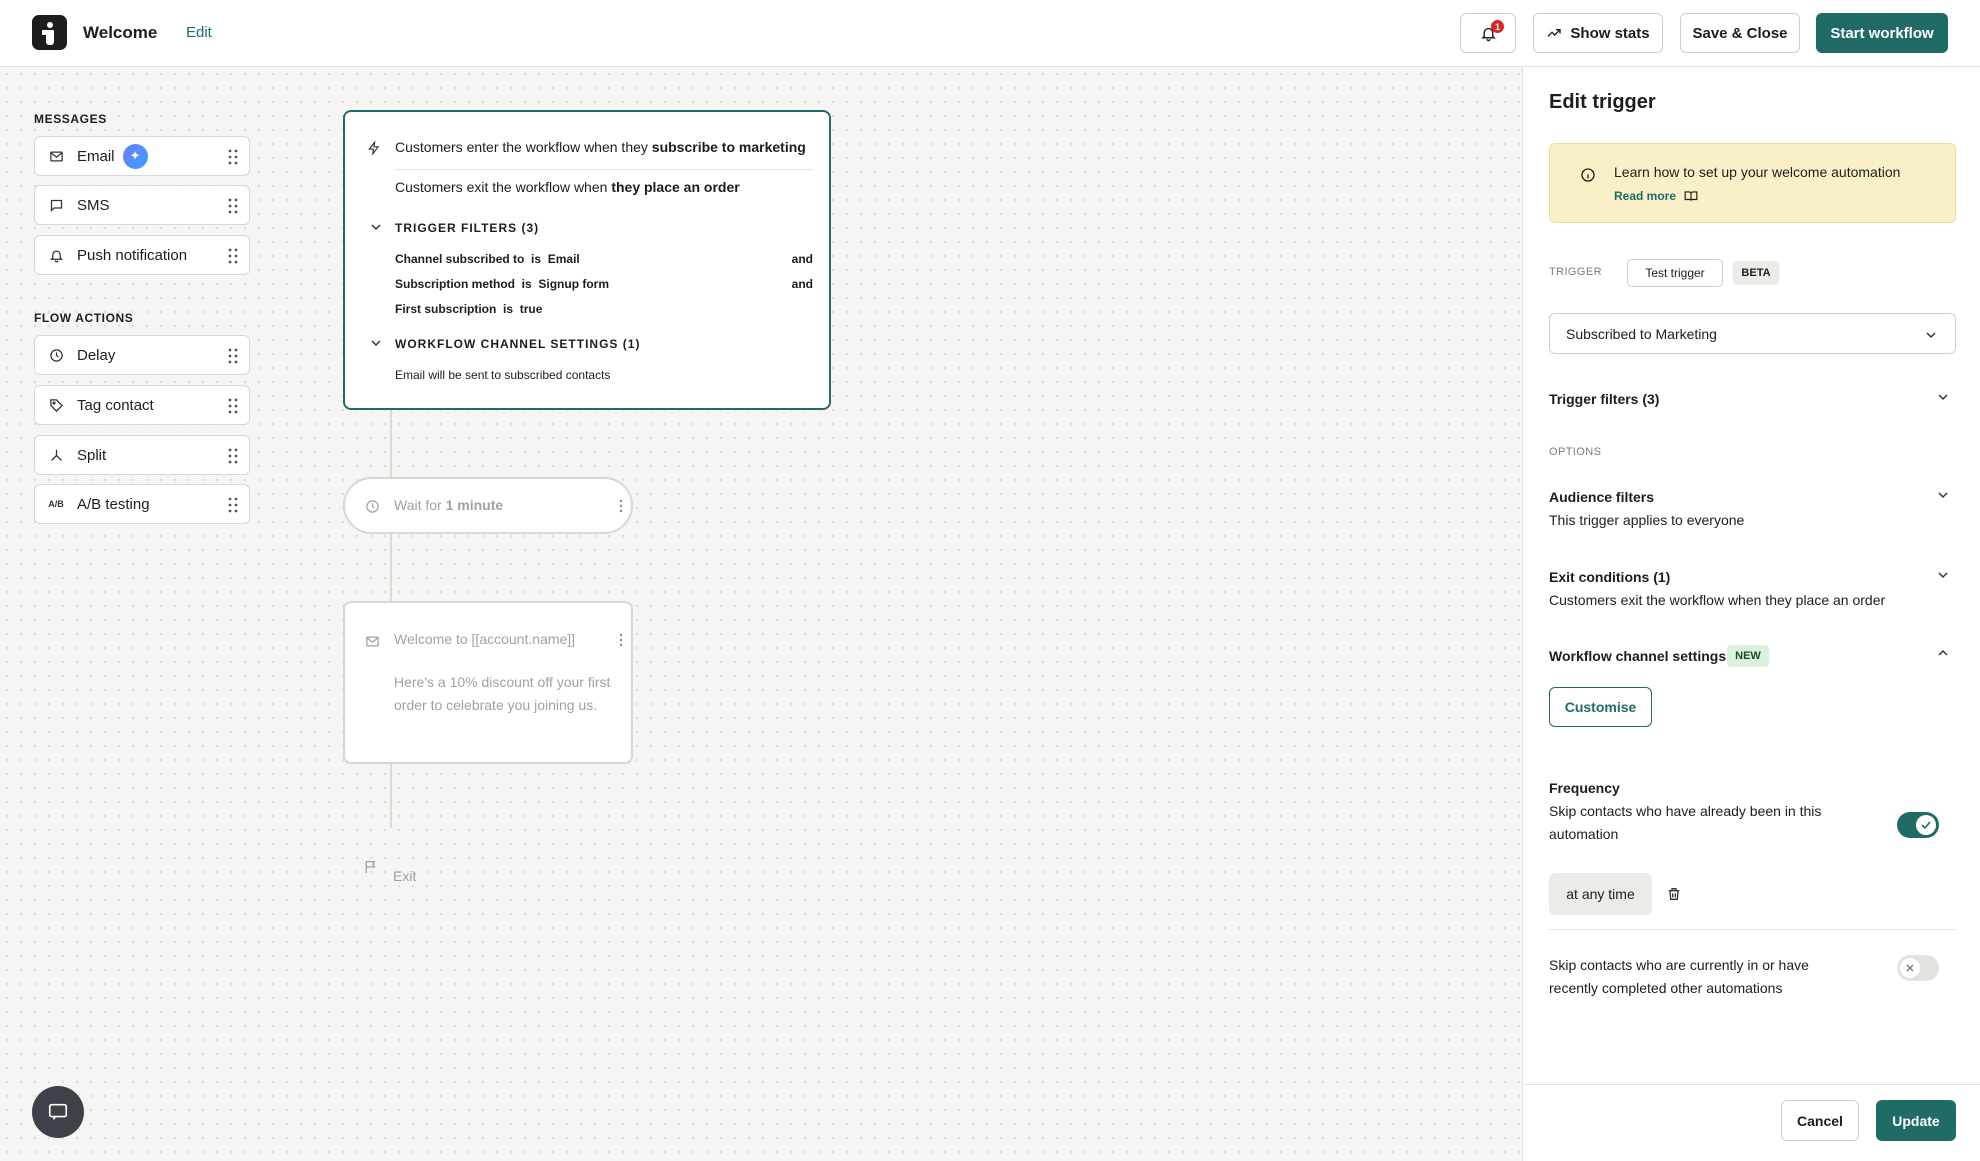  Describe the element at coordinates (1598, 33) in the screenshot. I see `show-stats-button: Show stats` at that location.